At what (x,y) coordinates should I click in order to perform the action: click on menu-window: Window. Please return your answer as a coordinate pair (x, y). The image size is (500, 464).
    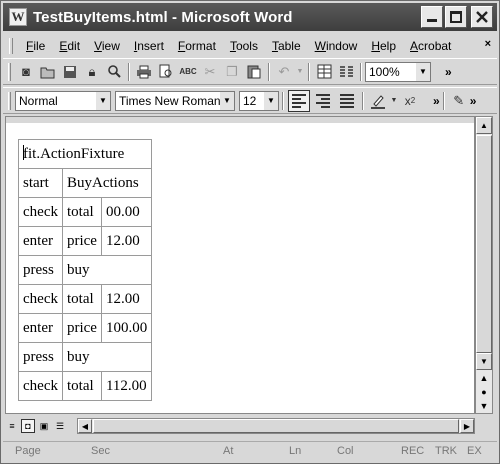
    Looking at the image, I should click on (336, 46).